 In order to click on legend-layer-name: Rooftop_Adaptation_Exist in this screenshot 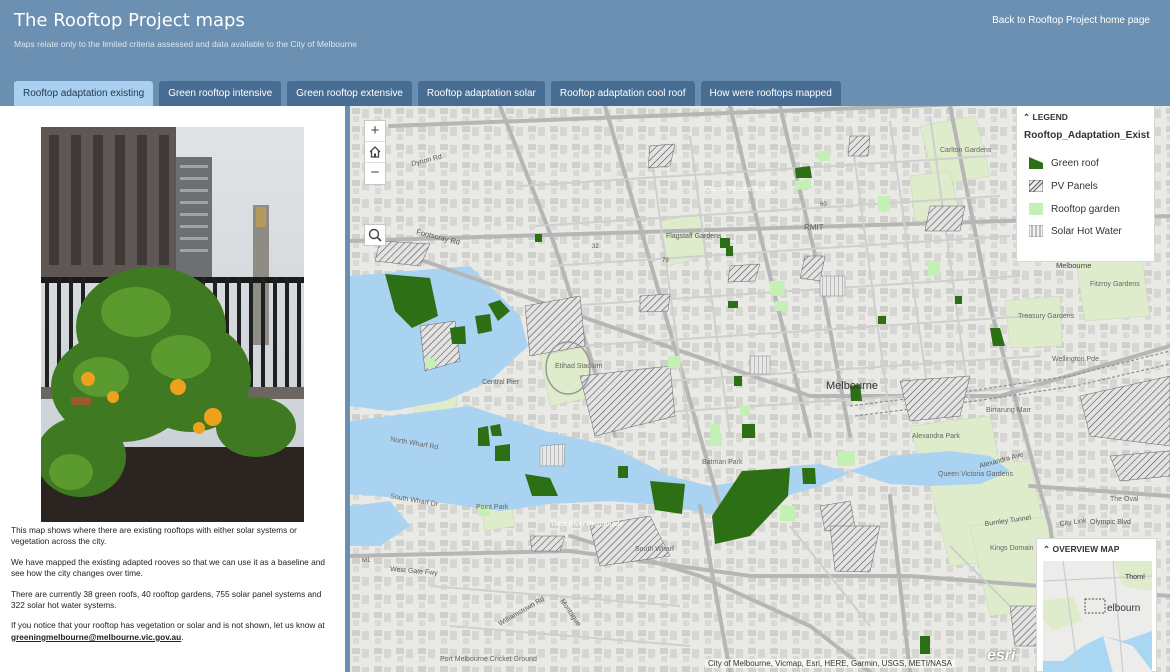, I will do `click(1087, 135)`.